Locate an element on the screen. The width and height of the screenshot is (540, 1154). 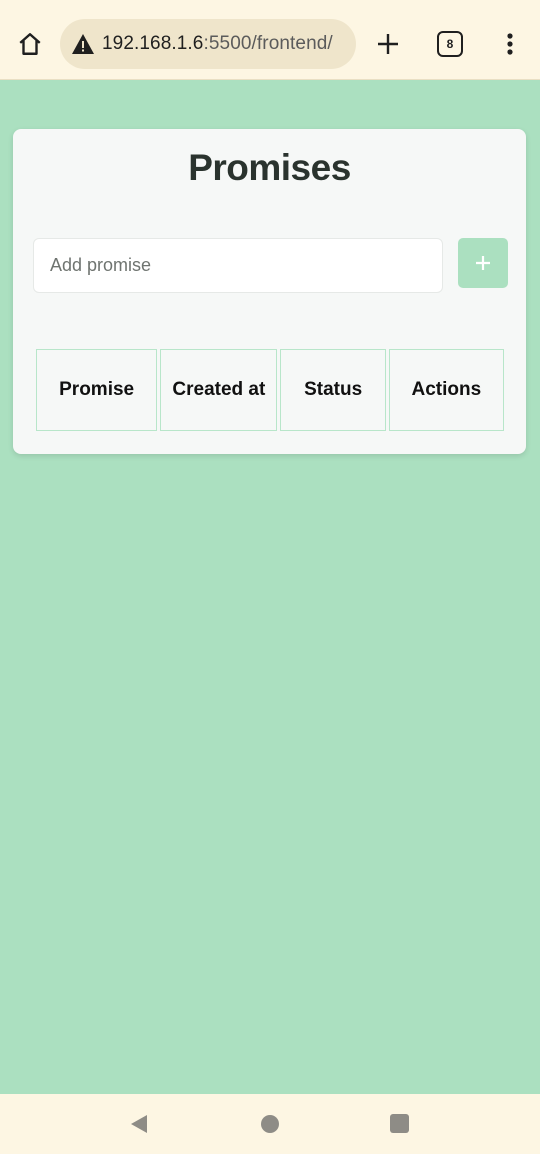
url-text: 192.168.1.6:5500/frontend/ is located at coordinates (217, 44).